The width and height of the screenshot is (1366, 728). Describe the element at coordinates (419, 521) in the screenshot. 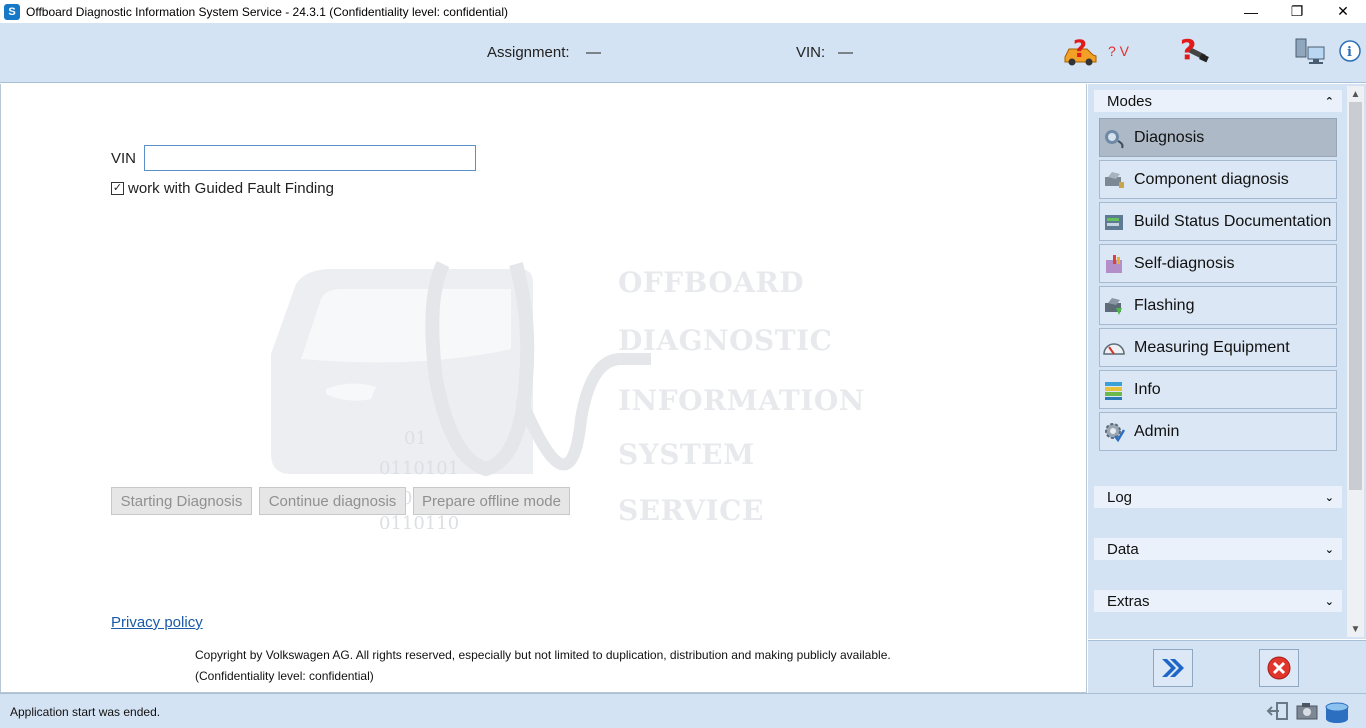

I see `watermark-binary-4: 0110110` at that location.